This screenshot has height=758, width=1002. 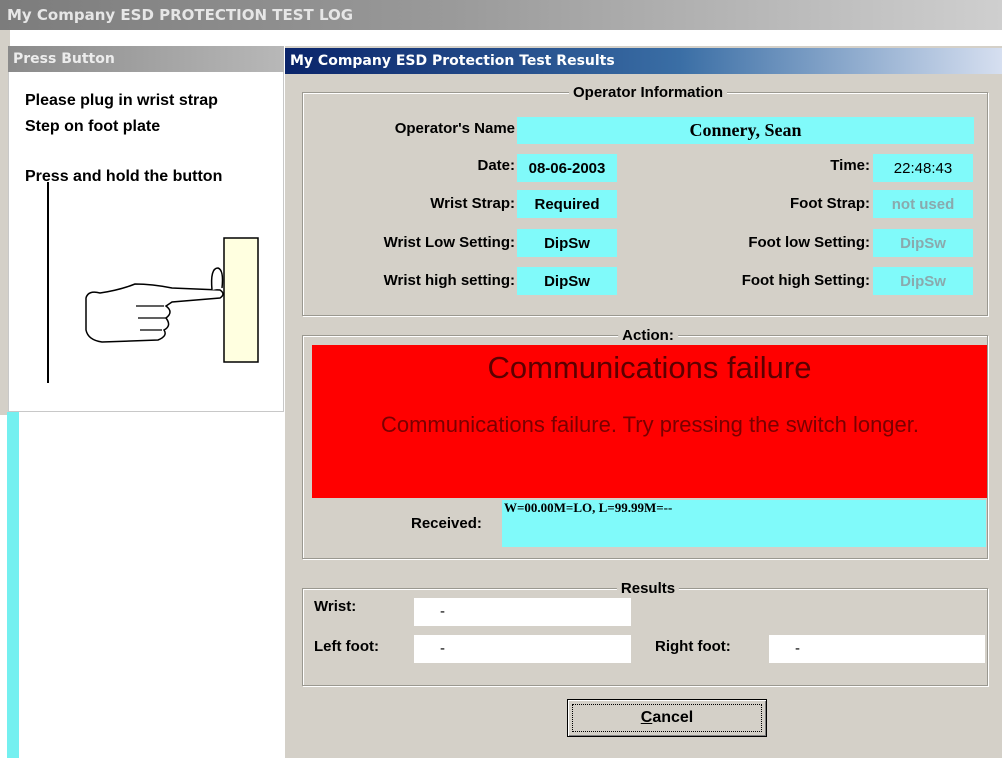 I want to click on operator-name-field: Connery, Sean, so click(x=745, y=130).